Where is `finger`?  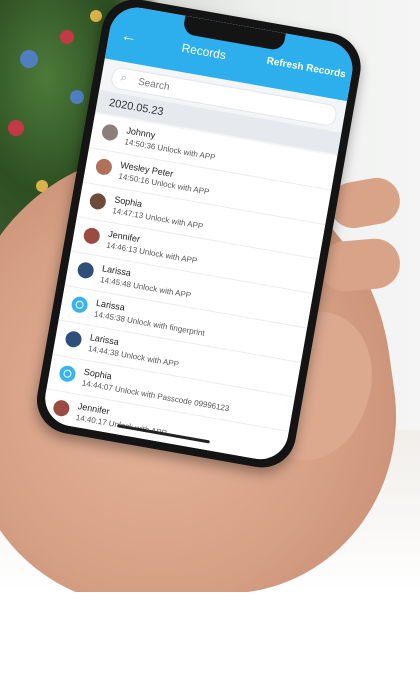
finger is located at coordinates (360, 265).